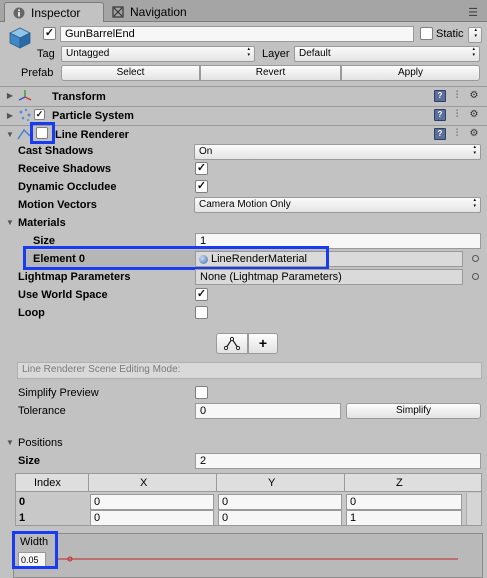 The image size is (487, 578). What do you see at coordinates (25, 96) in the screenshot?
I see `transform-icon` at bounding box center [25, 96].